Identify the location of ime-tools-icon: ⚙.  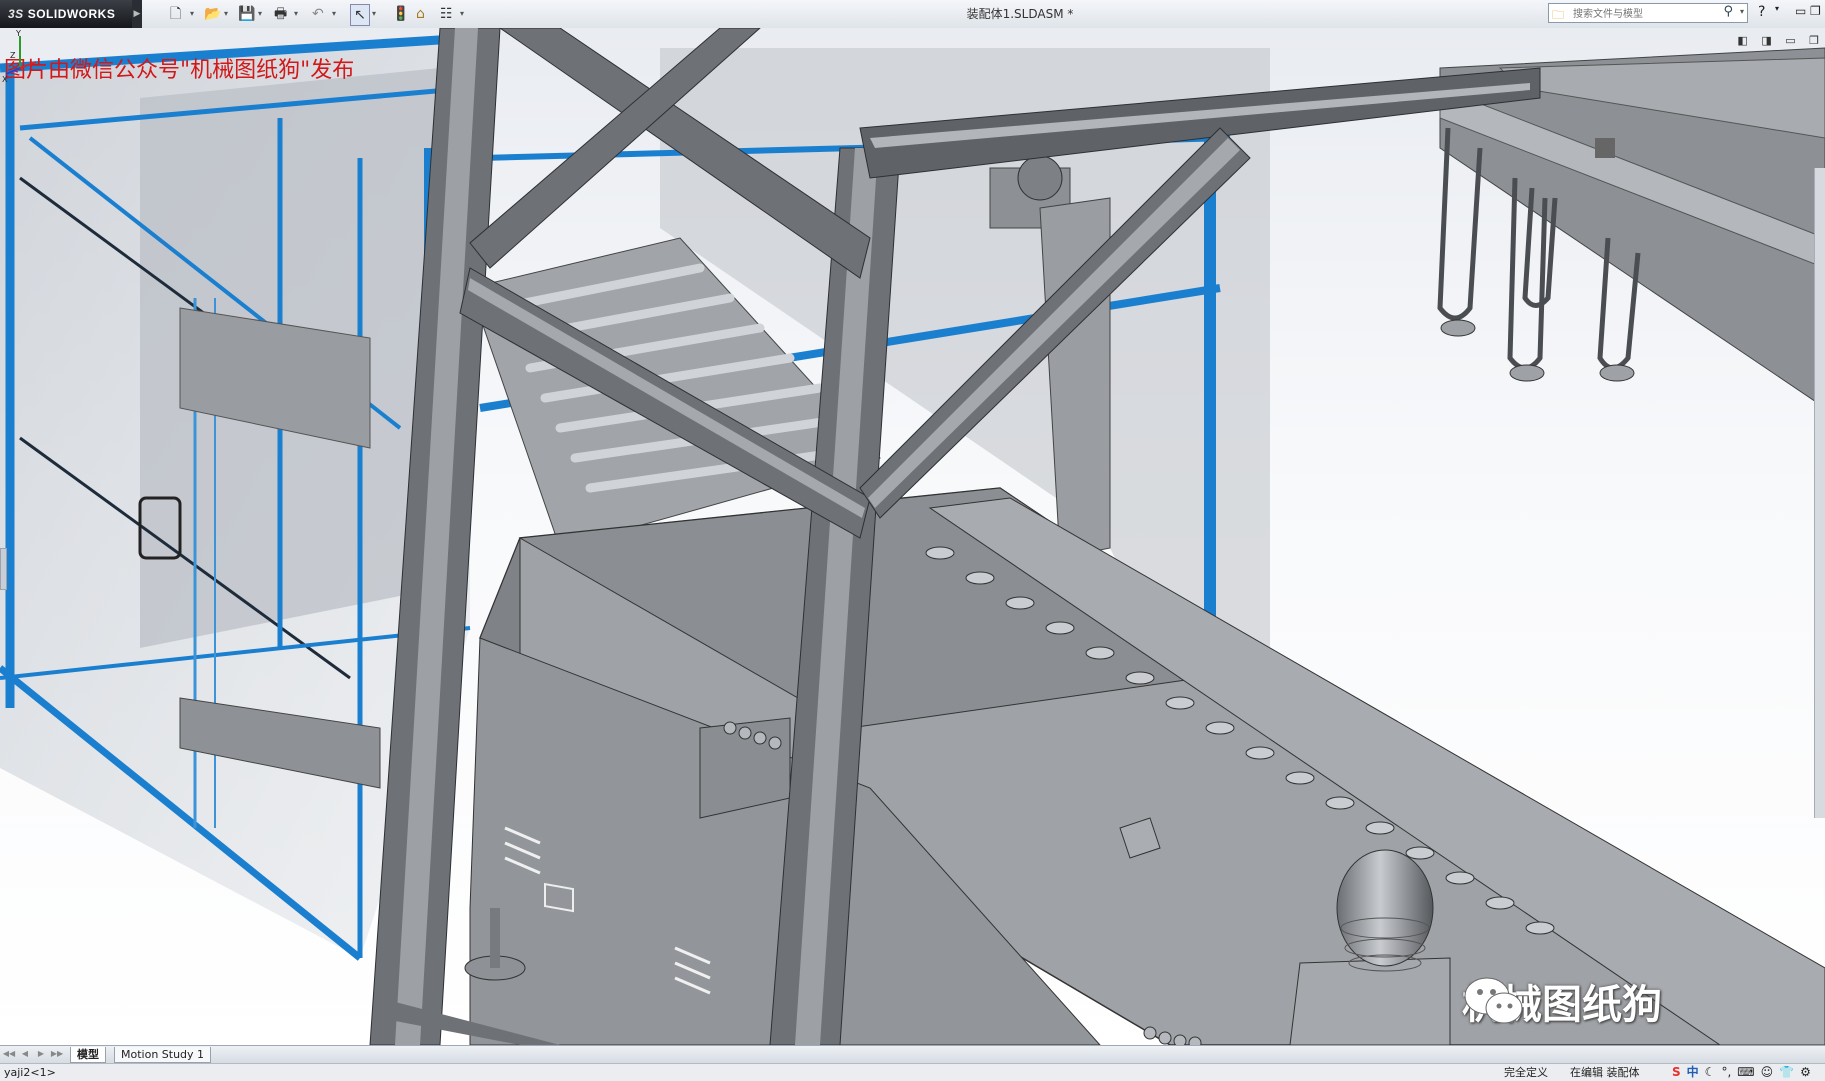
(1805, 1072).